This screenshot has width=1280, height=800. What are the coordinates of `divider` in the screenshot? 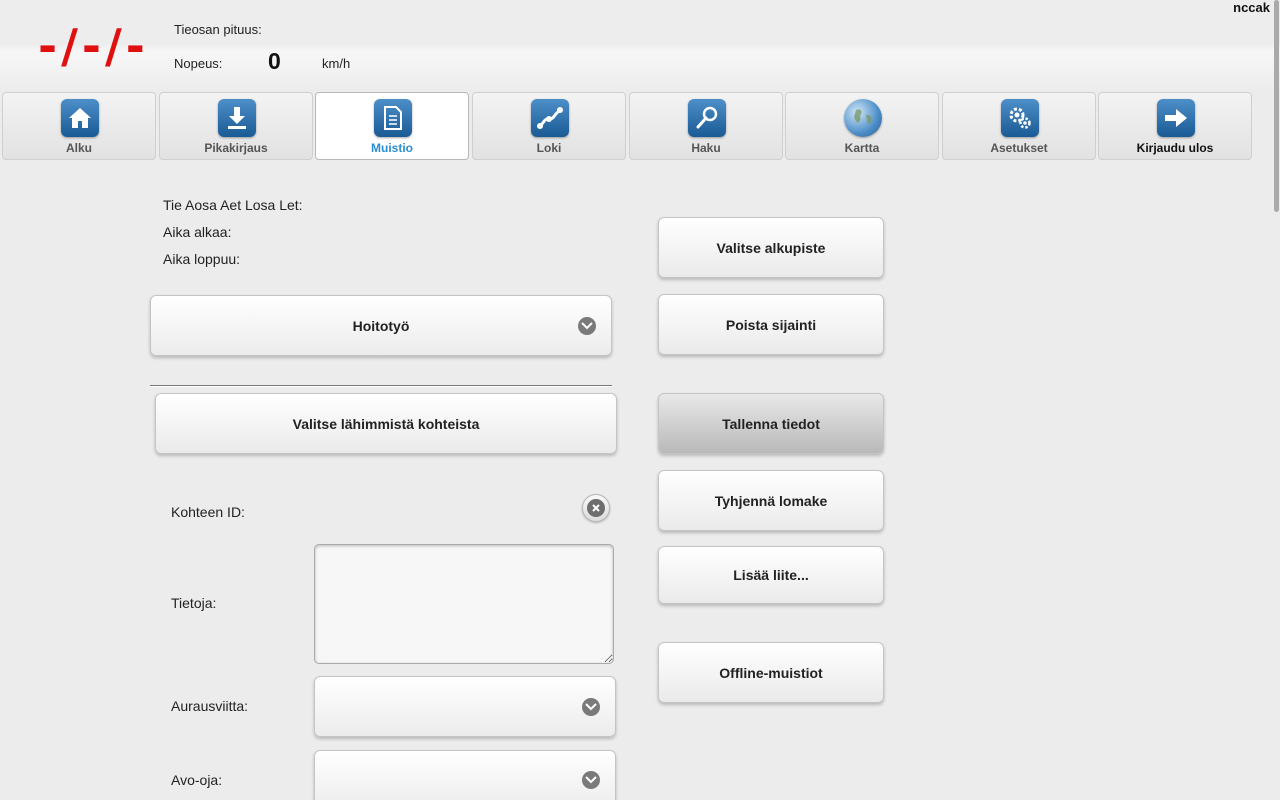 It's located at (381, 386).